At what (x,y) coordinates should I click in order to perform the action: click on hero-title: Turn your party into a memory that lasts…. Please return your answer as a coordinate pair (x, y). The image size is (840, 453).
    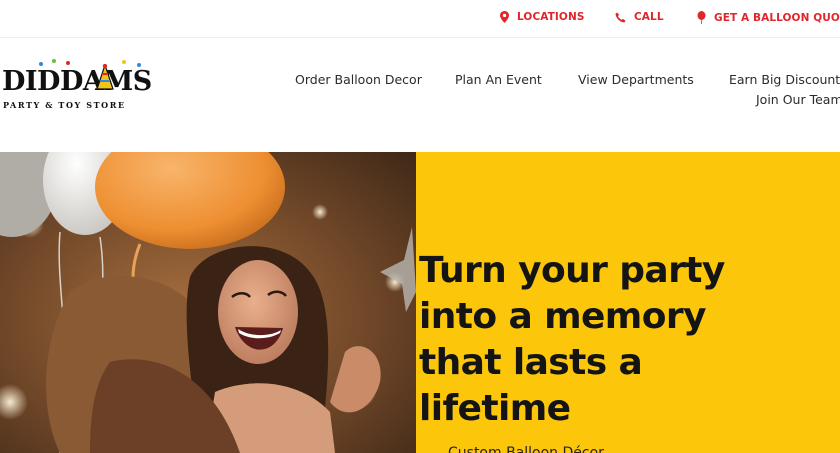
    Looking at the image, I should click on (572, 339).